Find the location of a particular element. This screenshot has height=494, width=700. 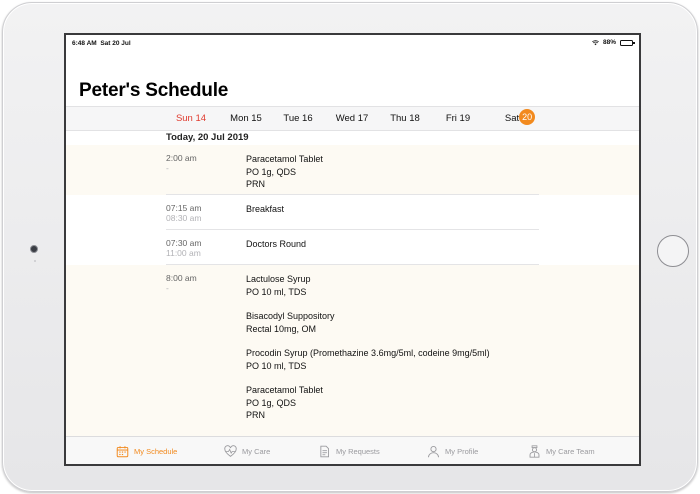

tab-label: My Care is located at coordinates (256, 451).